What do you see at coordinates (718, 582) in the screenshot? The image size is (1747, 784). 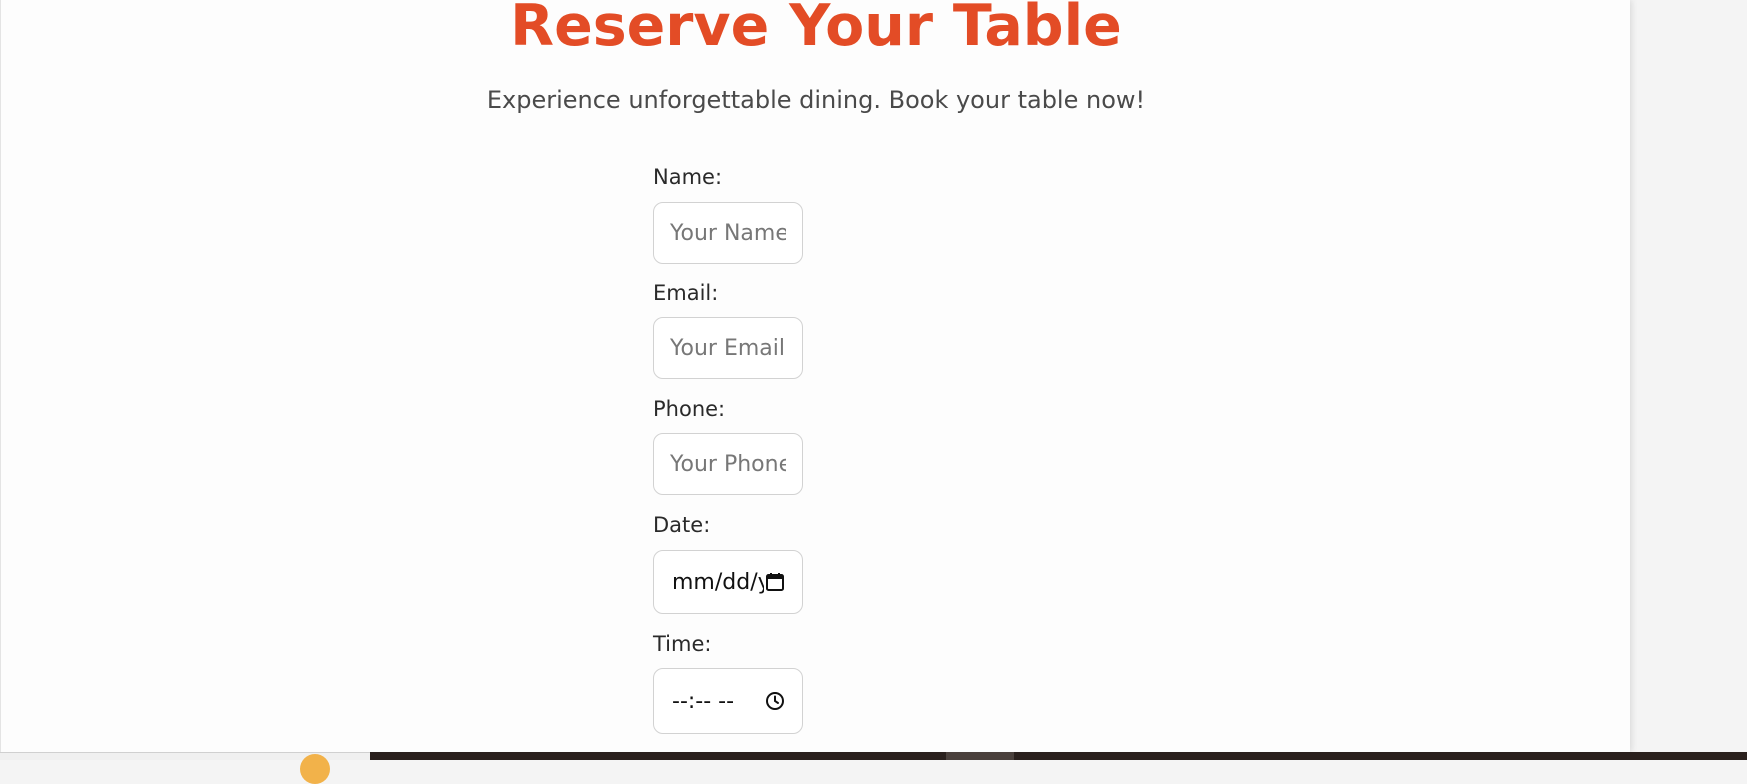 I see `date-input-value: mm/dd/yyyy` at bounding box center [718, 582].